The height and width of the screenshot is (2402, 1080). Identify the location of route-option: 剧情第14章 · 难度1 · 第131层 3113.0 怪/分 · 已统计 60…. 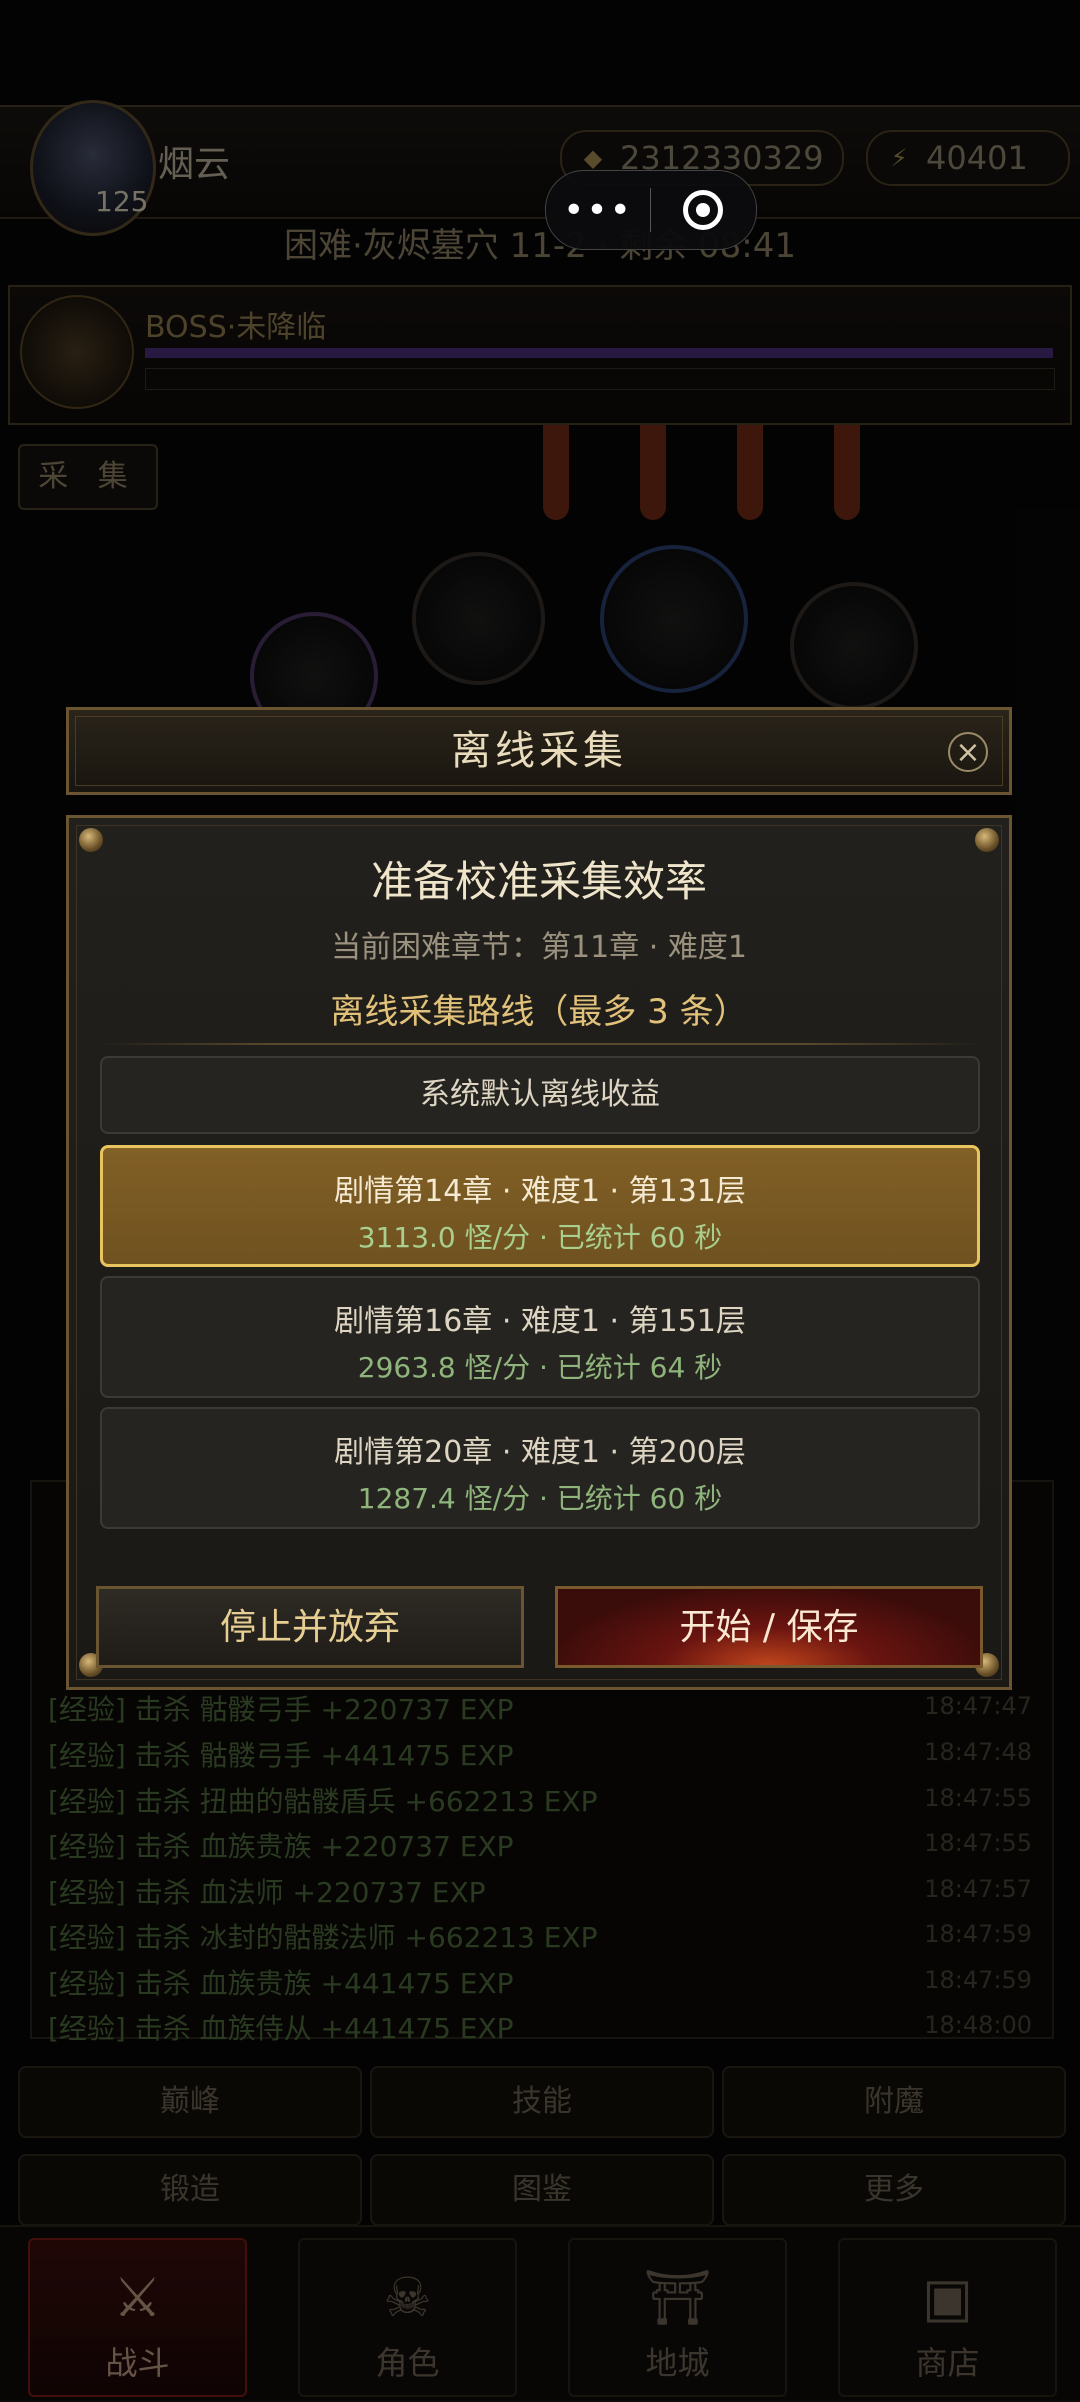
(540, 1206).